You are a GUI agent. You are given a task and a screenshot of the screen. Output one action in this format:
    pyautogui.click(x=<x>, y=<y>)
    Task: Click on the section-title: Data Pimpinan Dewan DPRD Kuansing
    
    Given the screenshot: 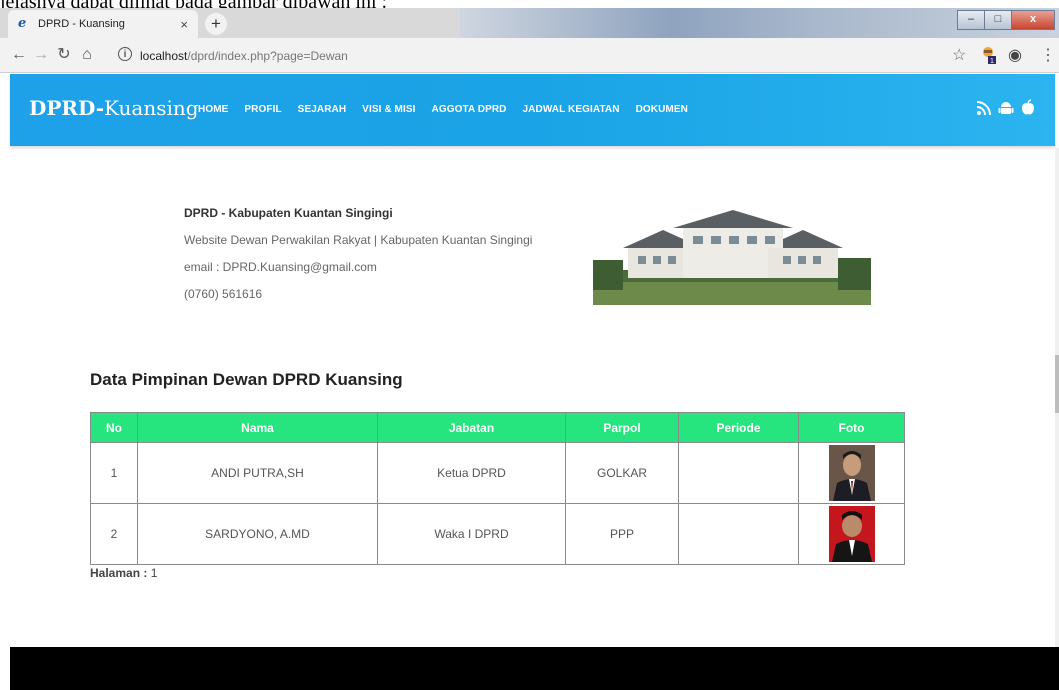 What is the action you would take?
    pyautogui.click(x=246, y=379)
    